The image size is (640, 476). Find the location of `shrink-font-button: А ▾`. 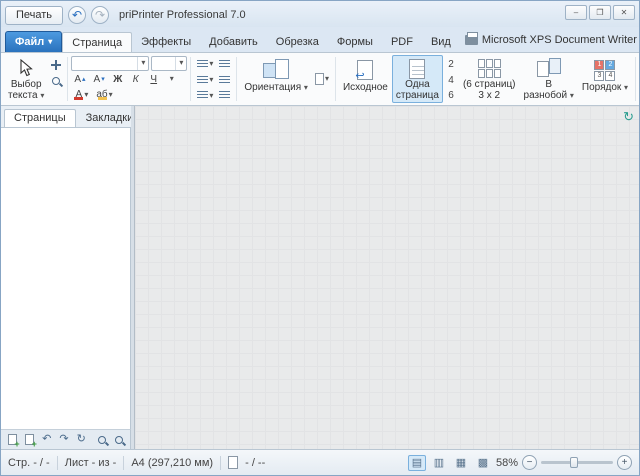

shrink-font-button: А ▾ is located at coordinates (99, 79).